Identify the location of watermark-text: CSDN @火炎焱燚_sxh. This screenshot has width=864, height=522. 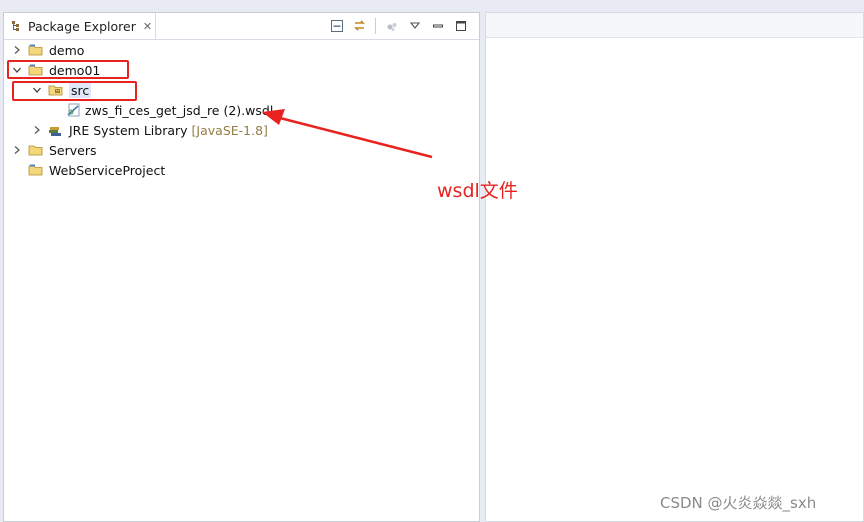
(738, 503).